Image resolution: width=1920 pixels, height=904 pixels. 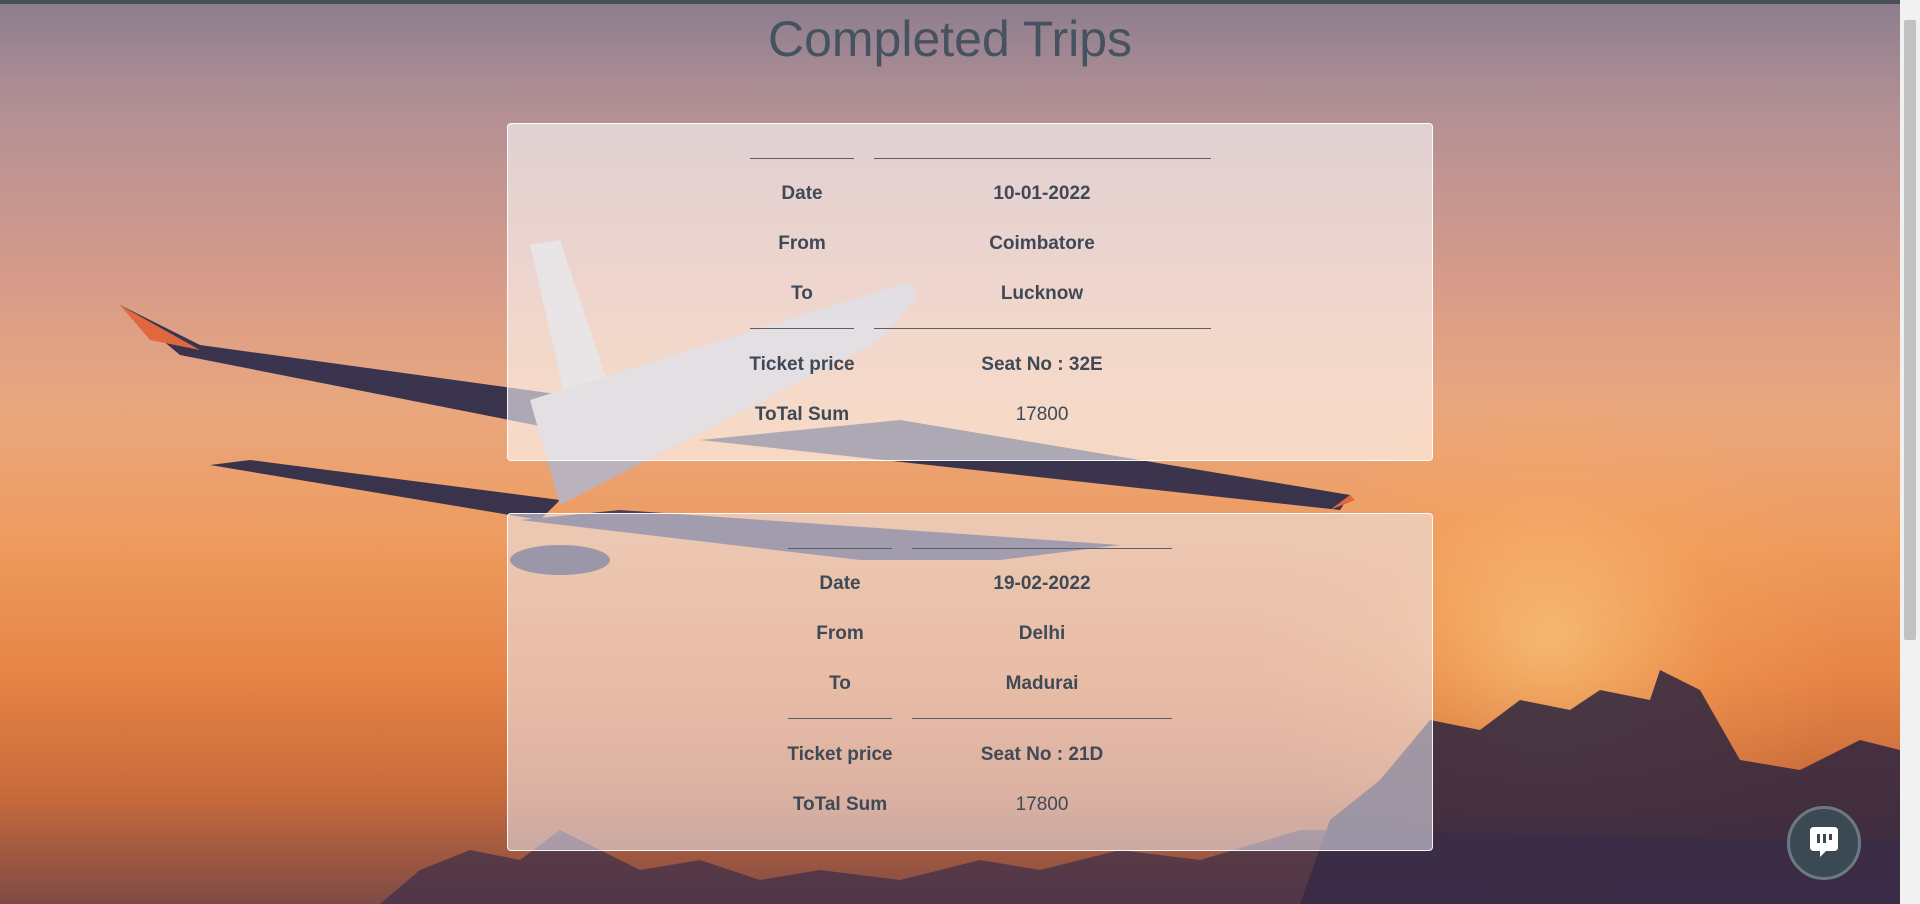 I want to click on chat-button, so click(x=1824, y=843).